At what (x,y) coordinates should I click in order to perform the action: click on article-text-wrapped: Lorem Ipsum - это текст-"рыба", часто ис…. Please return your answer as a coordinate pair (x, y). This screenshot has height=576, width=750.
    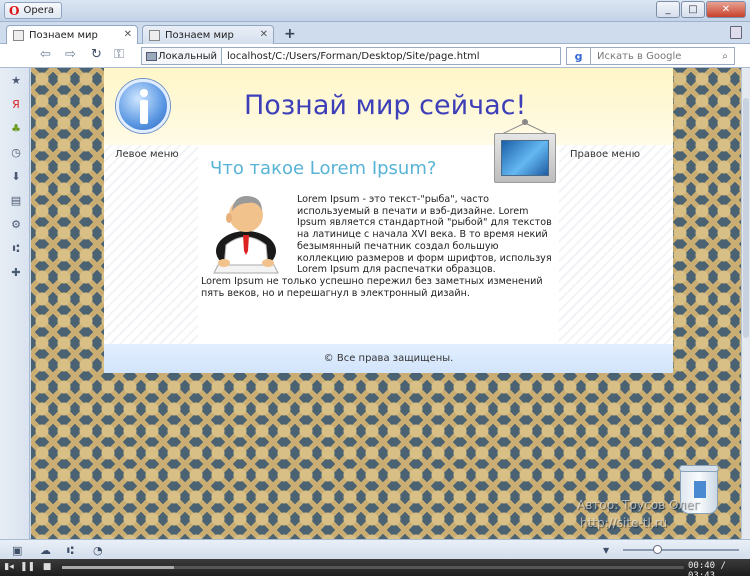
    Looking at the image, I should click on (424, 235).